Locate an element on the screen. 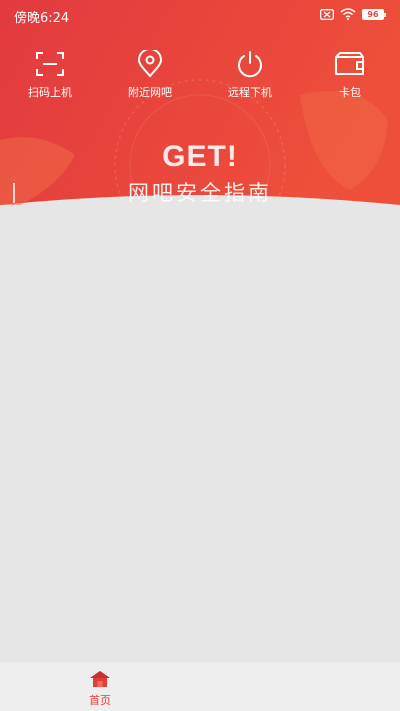  battery-indicator: 96 is located at coordinates (374, 14).